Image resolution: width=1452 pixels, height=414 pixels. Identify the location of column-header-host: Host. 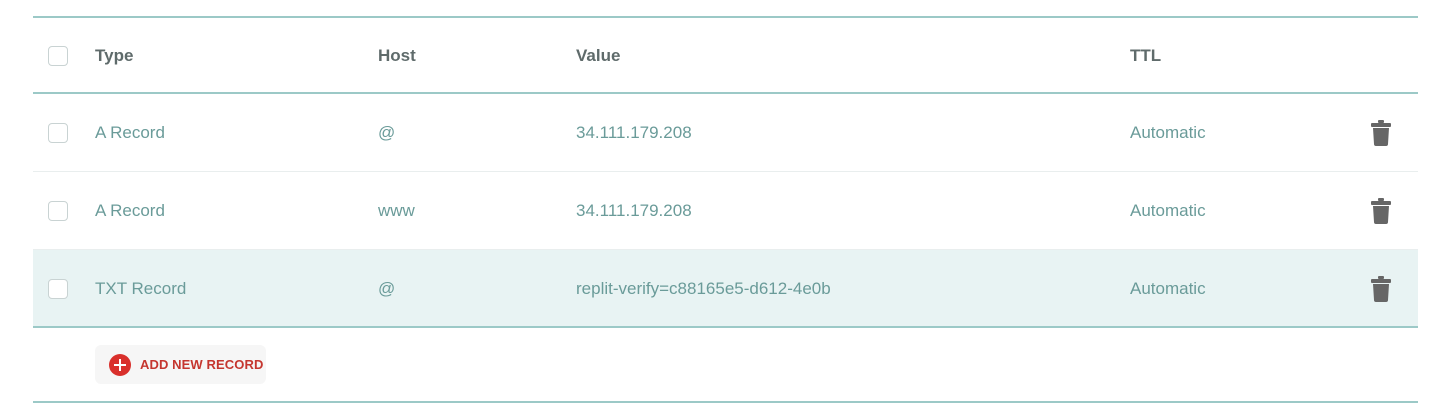
(397, 56).